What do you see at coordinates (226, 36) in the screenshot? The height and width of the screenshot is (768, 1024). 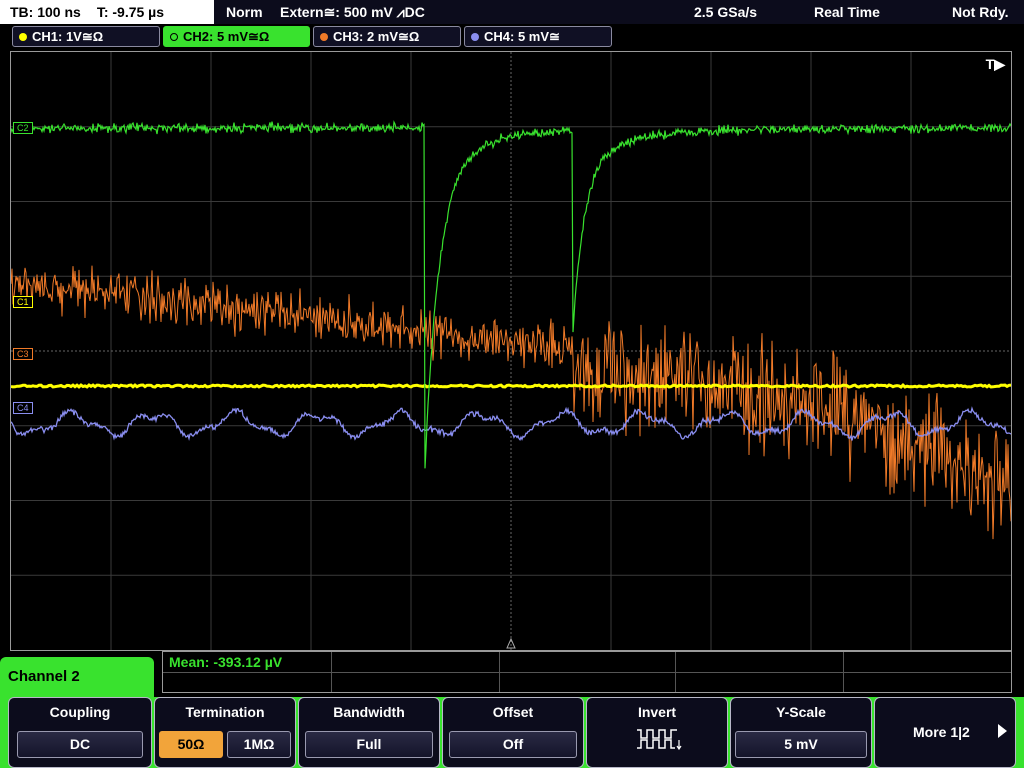 I see `channel-tab-2-label: CH2: 5 mV≅Ω` at bounding box center [226, 36].